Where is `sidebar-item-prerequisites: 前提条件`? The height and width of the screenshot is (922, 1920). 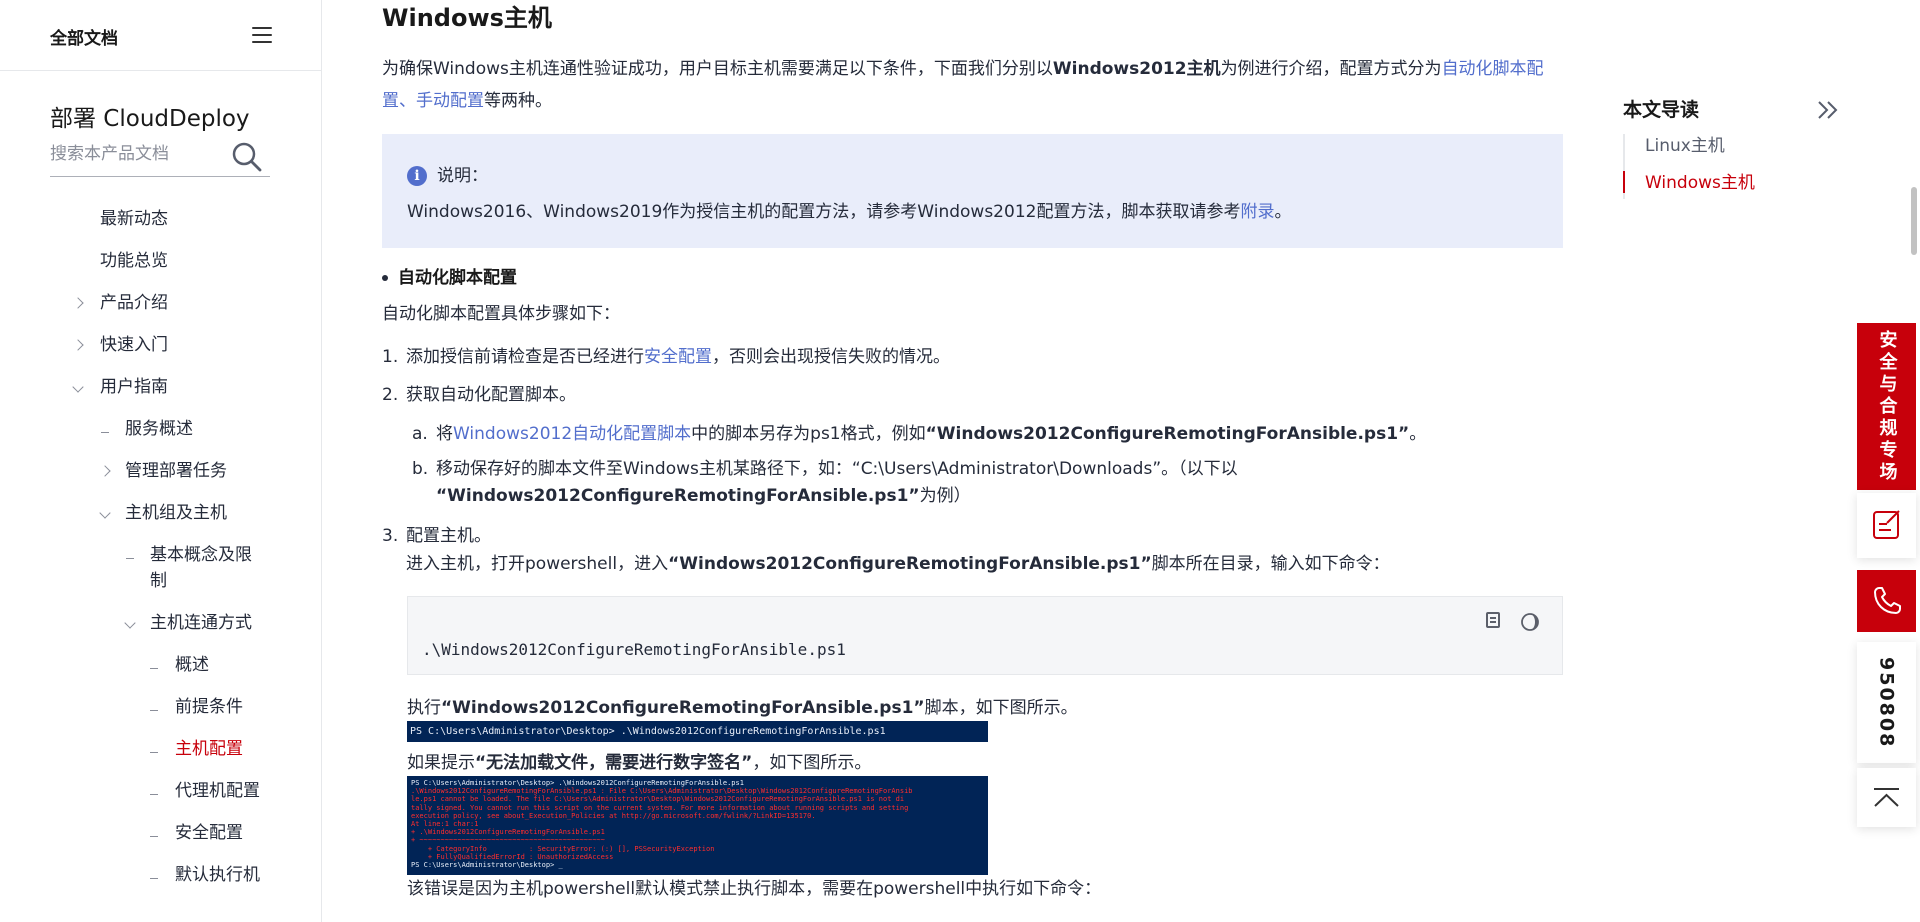
sidebar-item-prerequisites: 前提条件 is located at coordinates (160, 707).